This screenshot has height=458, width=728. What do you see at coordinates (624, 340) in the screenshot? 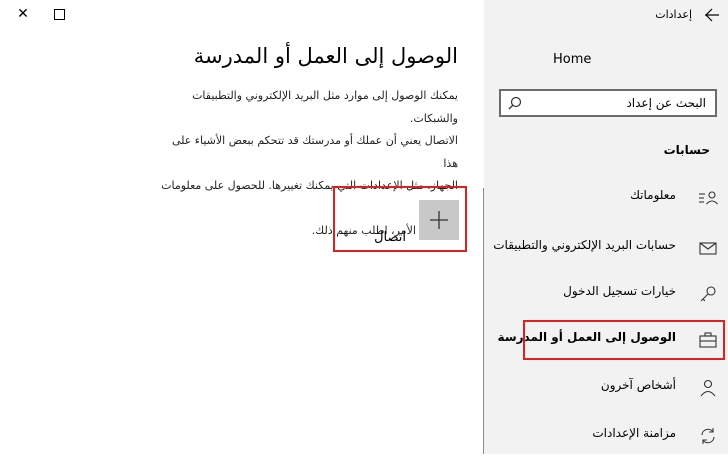
I see `selected-item-highlight` at bounding box center [624, 340].